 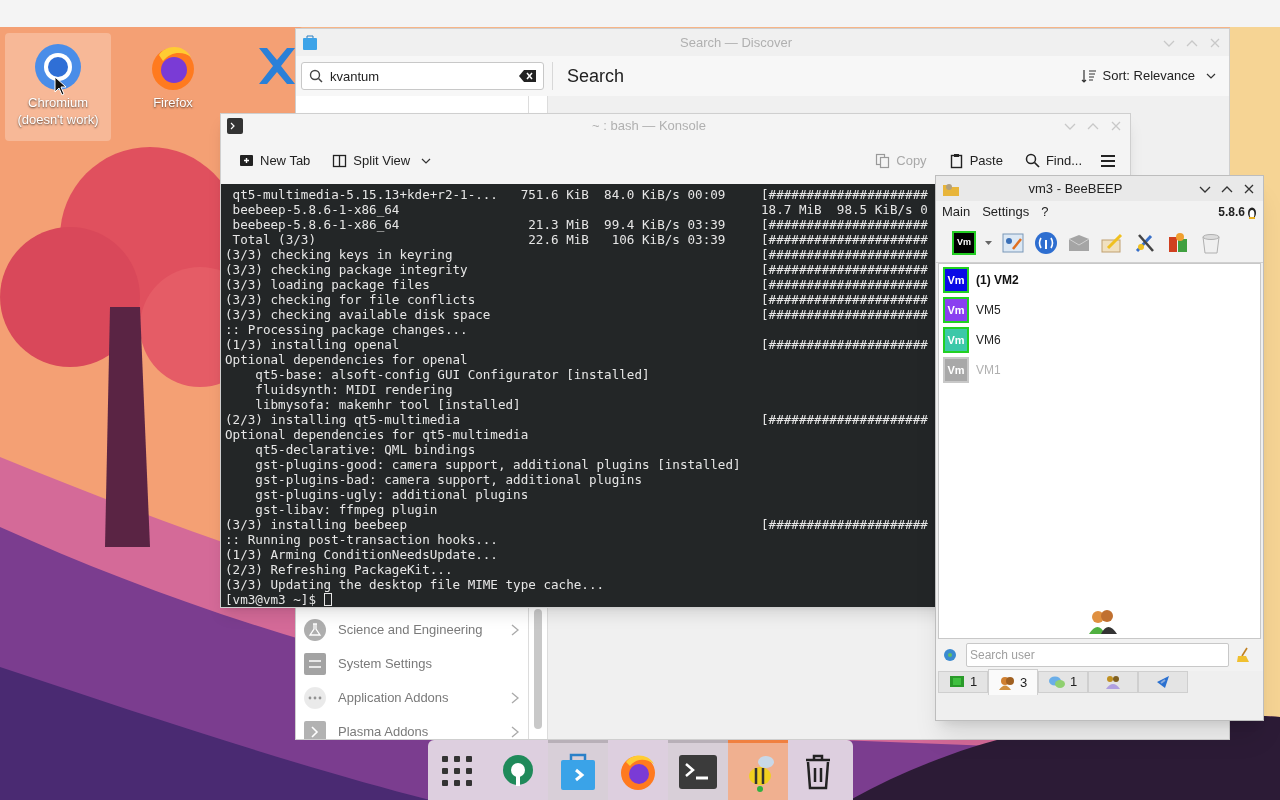 I want to click on flask-icon, so click(x=315, y=630).